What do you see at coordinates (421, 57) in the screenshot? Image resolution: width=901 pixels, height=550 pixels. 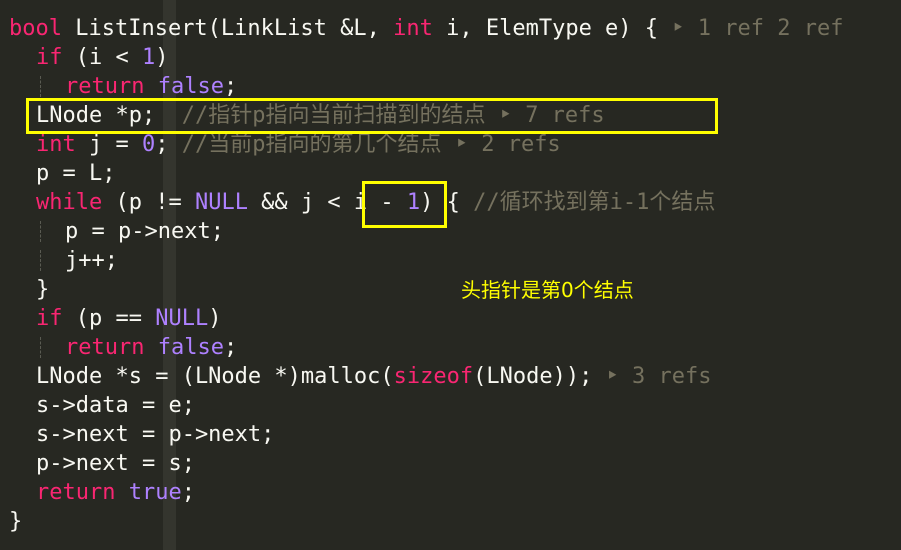 I see `code-line-2: if (i < 1)` at bounding box center [421, 57].